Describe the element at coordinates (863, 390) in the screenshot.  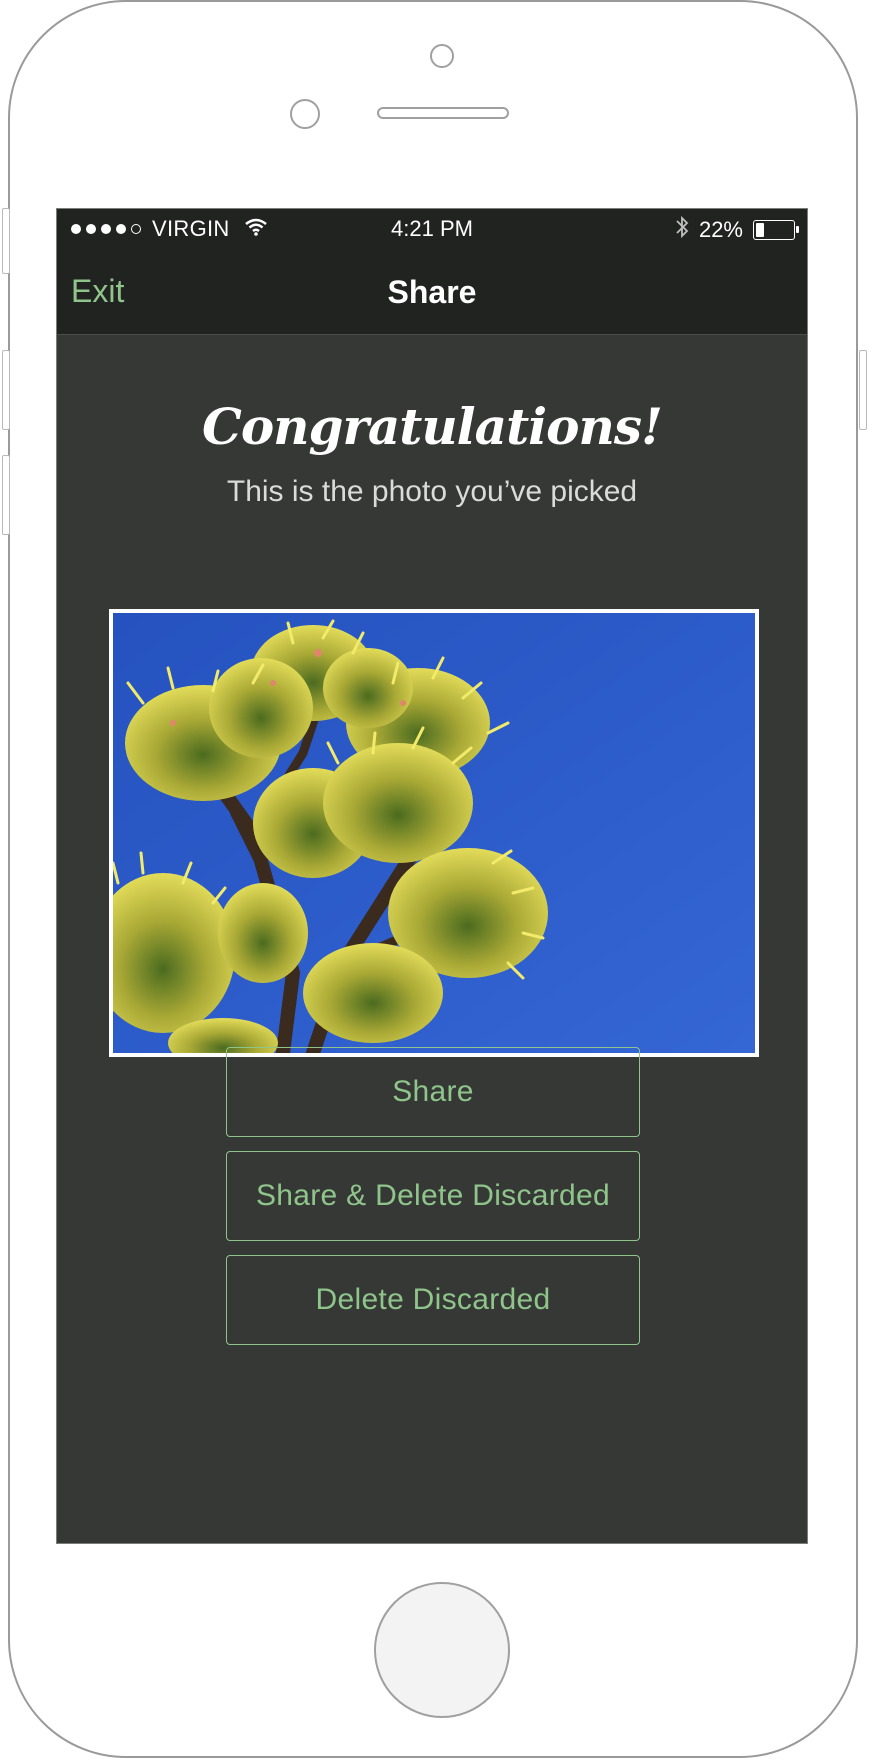
I see `power-button` at that location.